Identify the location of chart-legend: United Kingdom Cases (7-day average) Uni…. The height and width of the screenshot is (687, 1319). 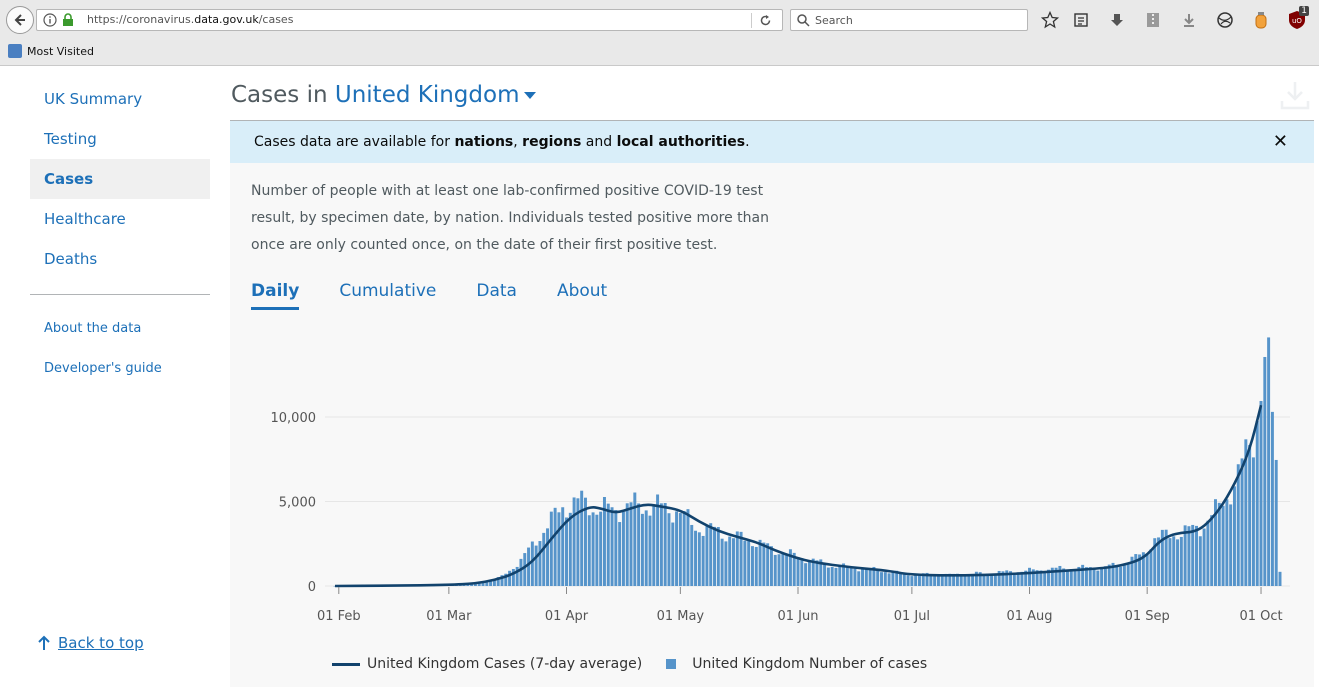
(629, 664).